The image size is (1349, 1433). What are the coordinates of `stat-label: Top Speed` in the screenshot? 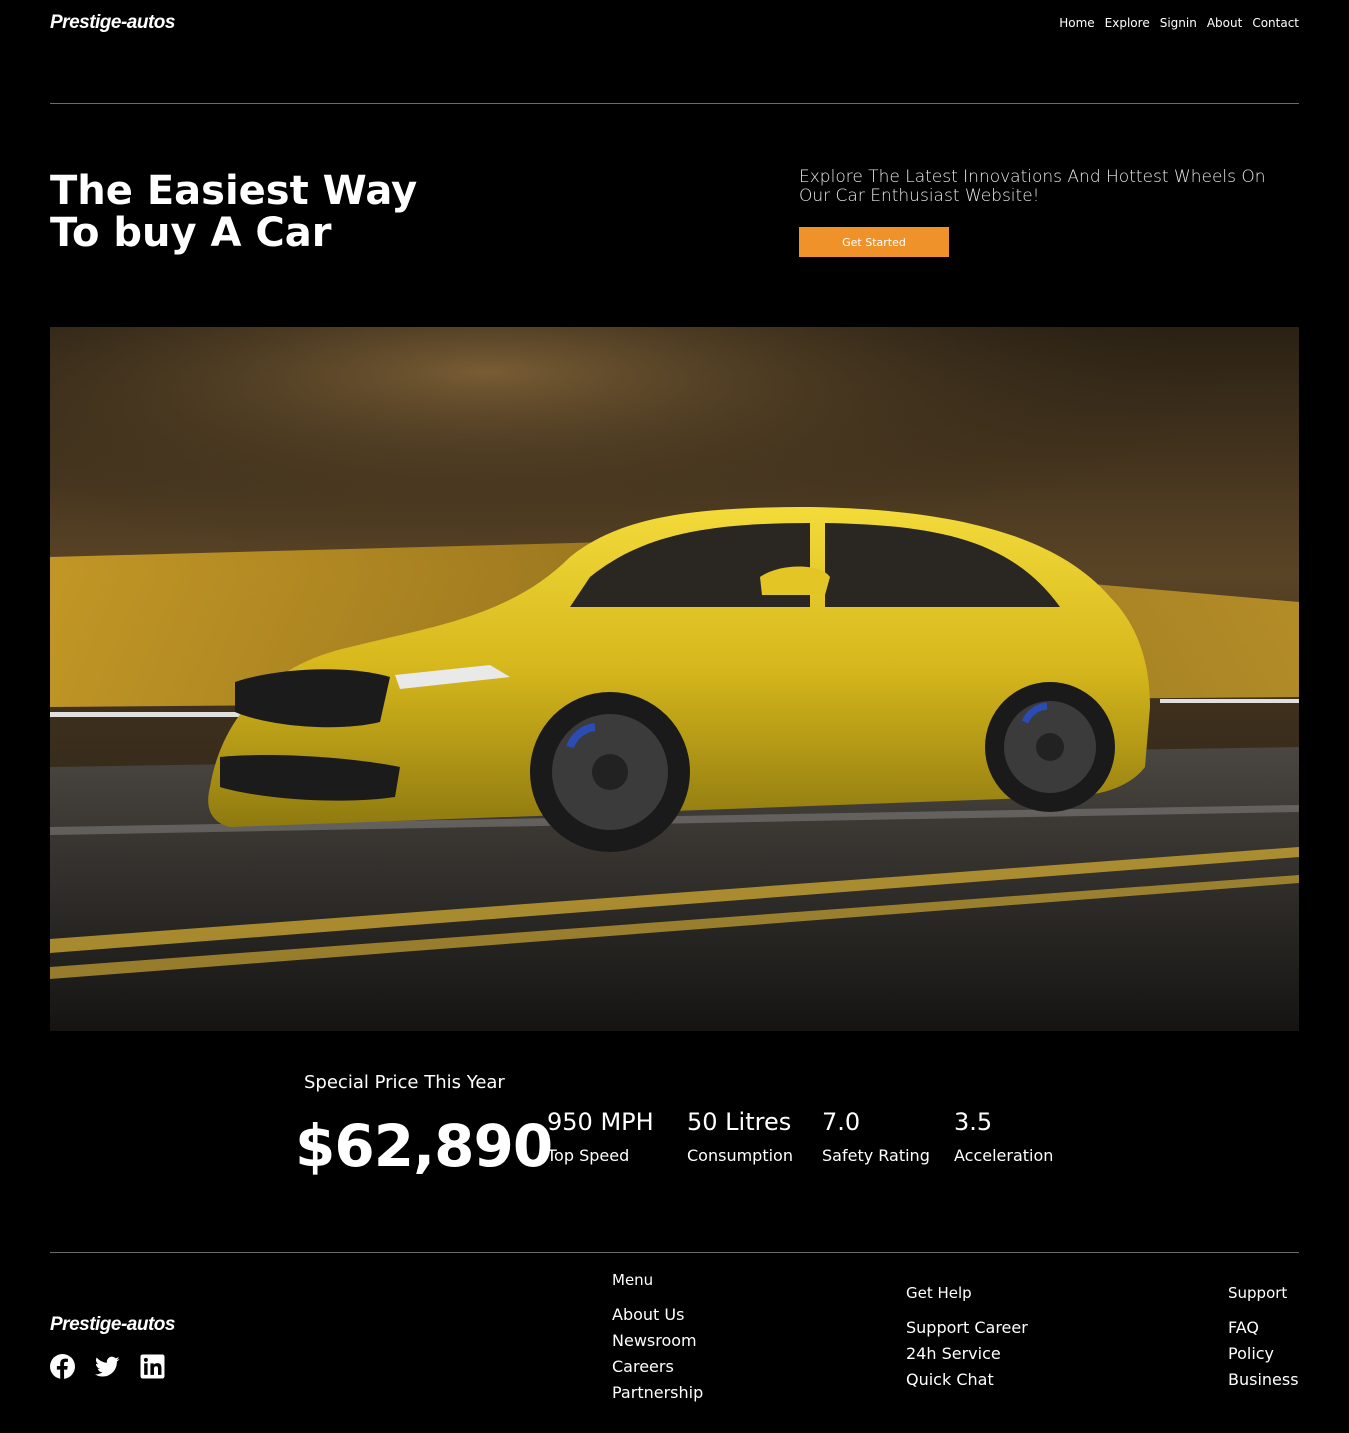 It's located at (588, 1155).